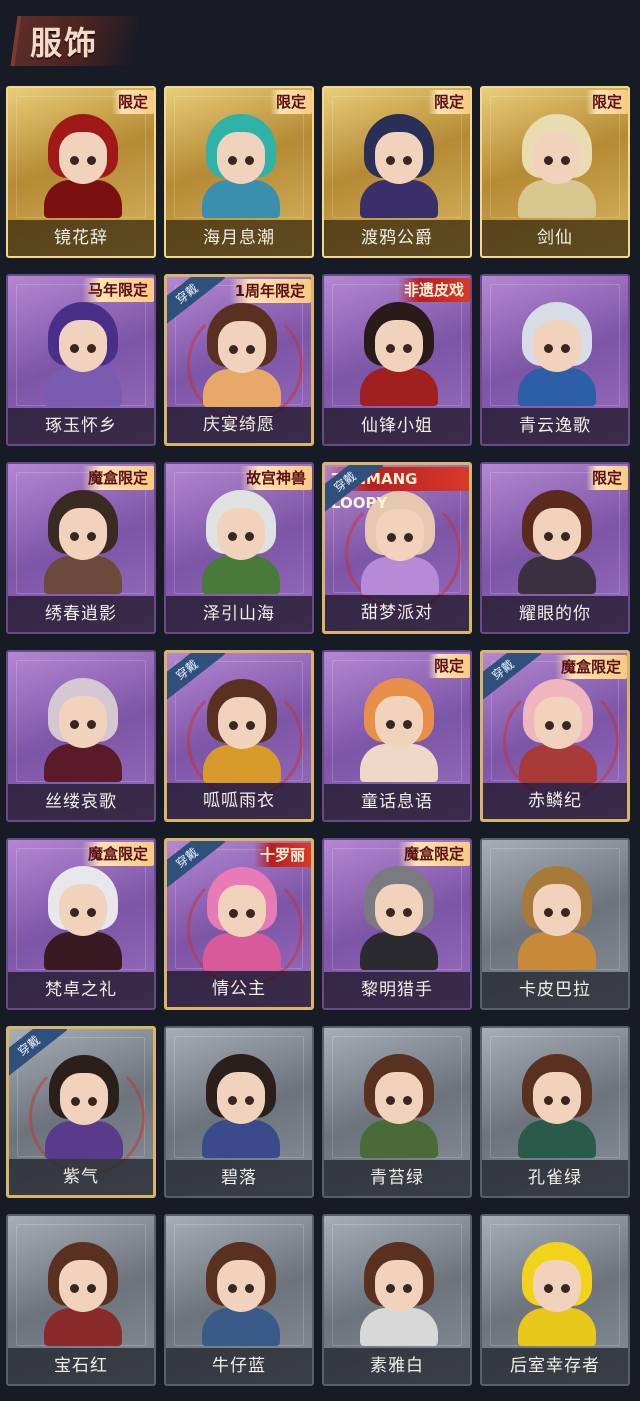 The height and width of the screenshot is (1401, 640). I want to click on costume-name: 宝石红, so click(81, 1366).